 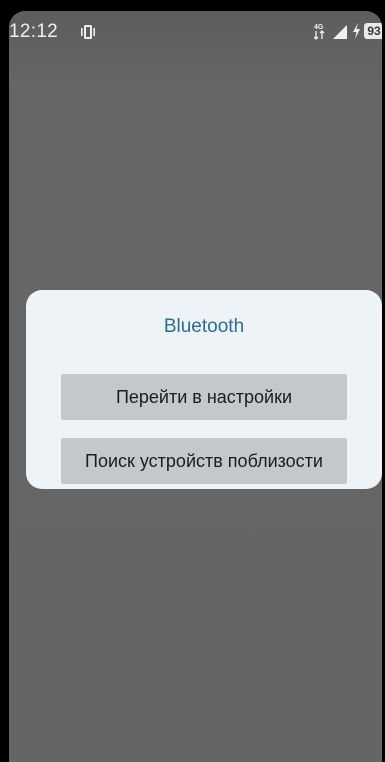 I want to click on status-bar: 12:12 4G 93, so click(x=195, y=30).